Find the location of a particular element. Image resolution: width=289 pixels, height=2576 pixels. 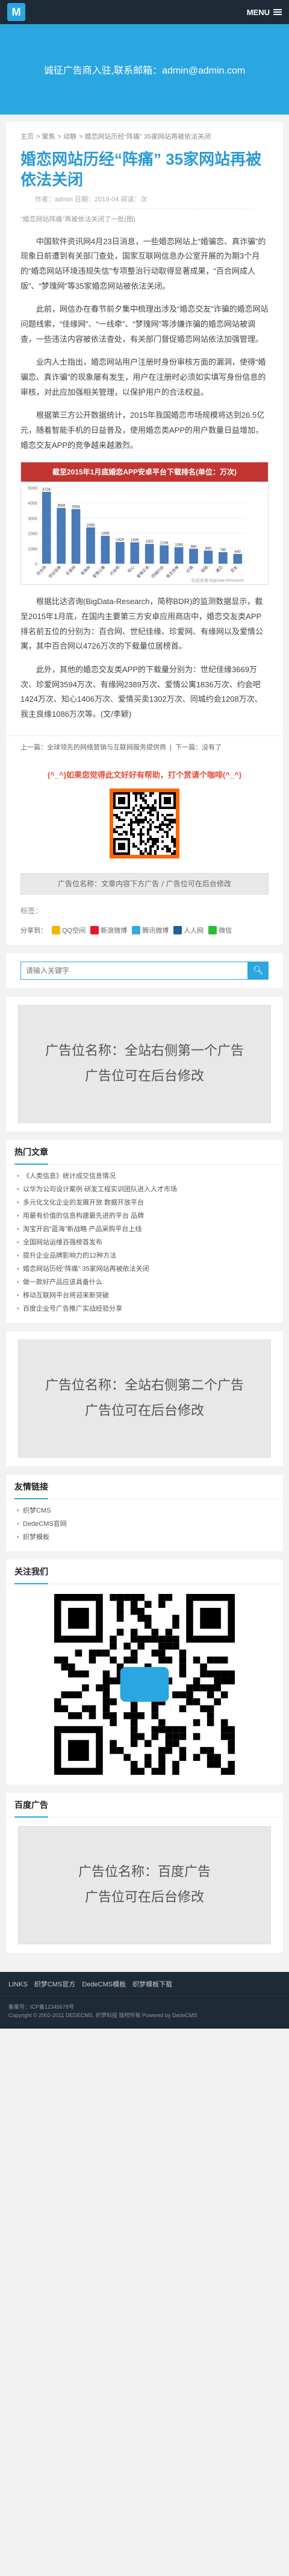

y-tick-label: 5000 is located at coordinates (32, 489).